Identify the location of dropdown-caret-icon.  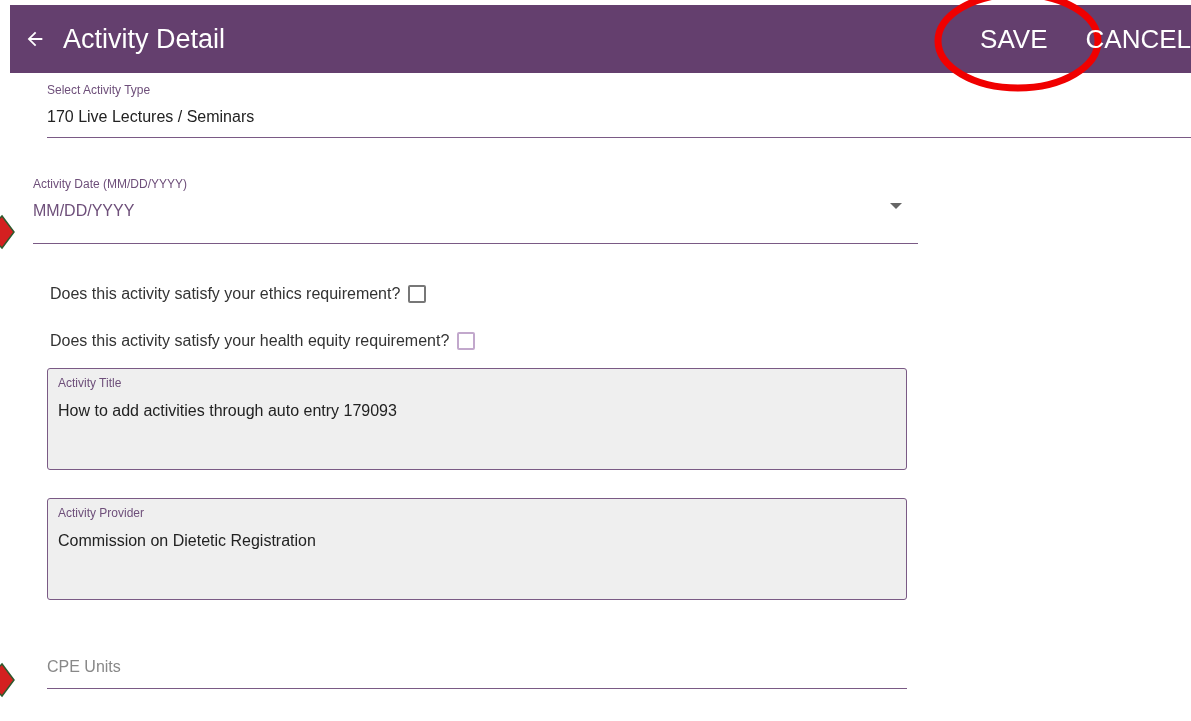
(896, 205).